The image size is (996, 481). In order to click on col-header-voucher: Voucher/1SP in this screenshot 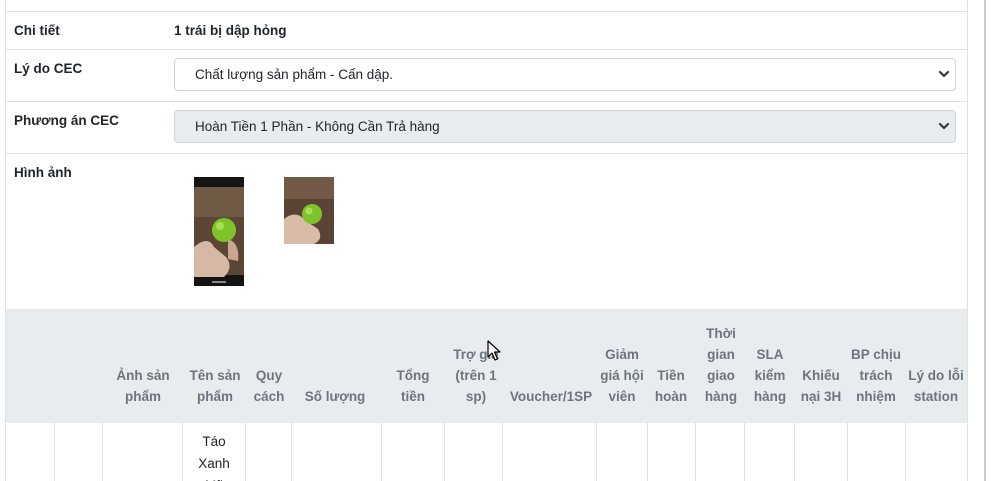, I will do `click(551, 396)`.